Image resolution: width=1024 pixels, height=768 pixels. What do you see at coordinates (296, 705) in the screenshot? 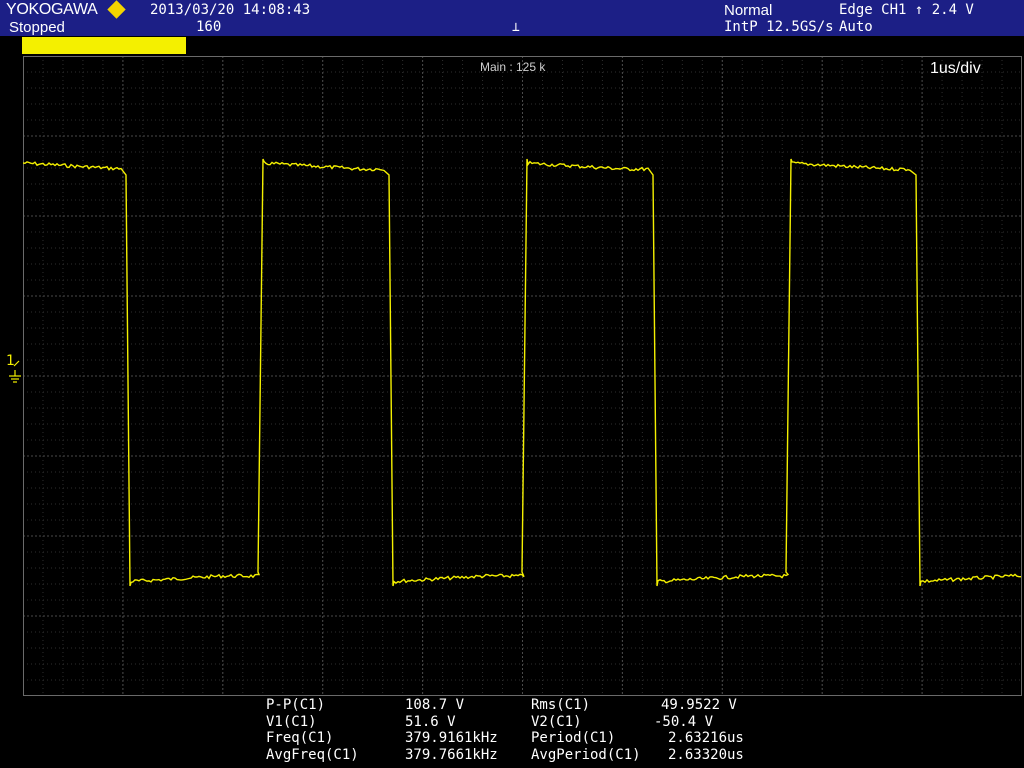
I see `measurement-label: P-P(C1)` at bounding box center [296, 705].